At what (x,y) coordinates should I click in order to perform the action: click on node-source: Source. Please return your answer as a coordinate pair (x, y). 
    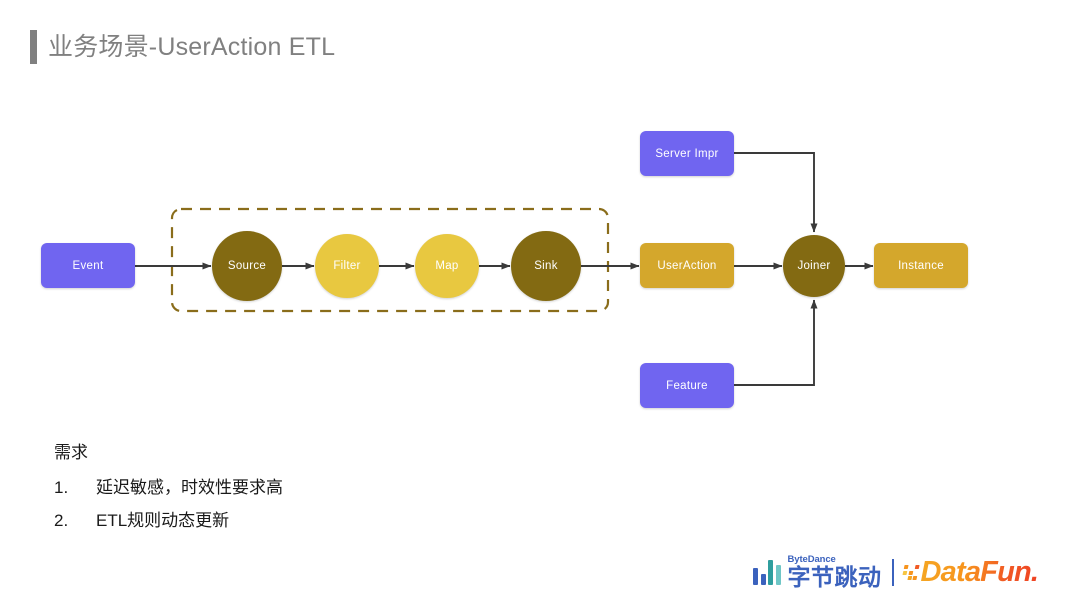
    Looking at the image, I should click on (247, 266).